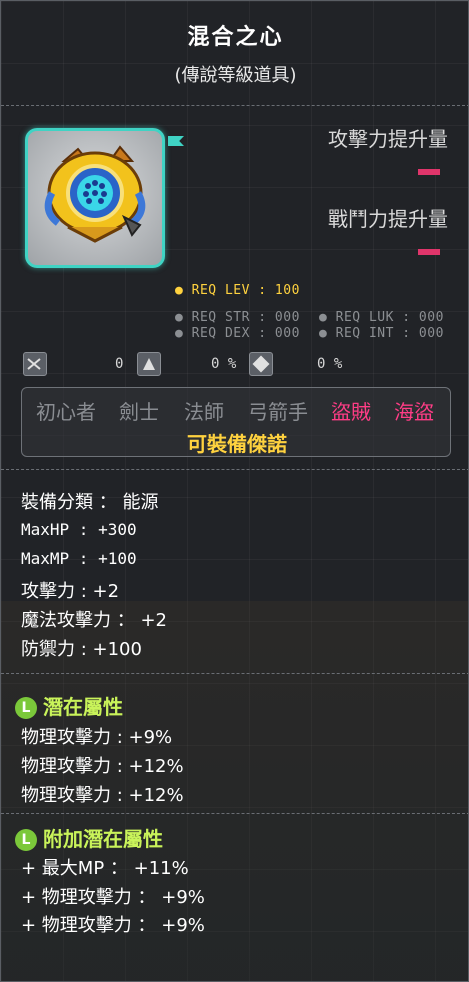 Image resolution: width=469 pixels, height=982 pixels. I want to click on item-icon-frame, so click(95, 198).